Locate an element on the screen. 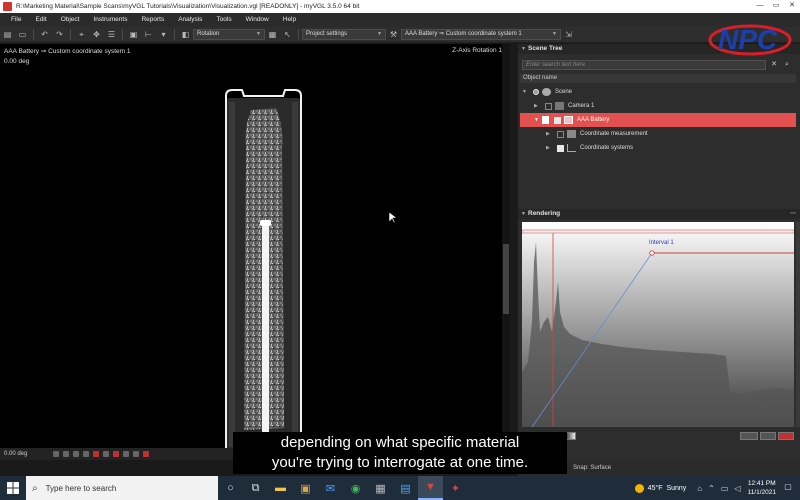  caption-line-1: depending on what specific material is located at coordinates (400, 442).